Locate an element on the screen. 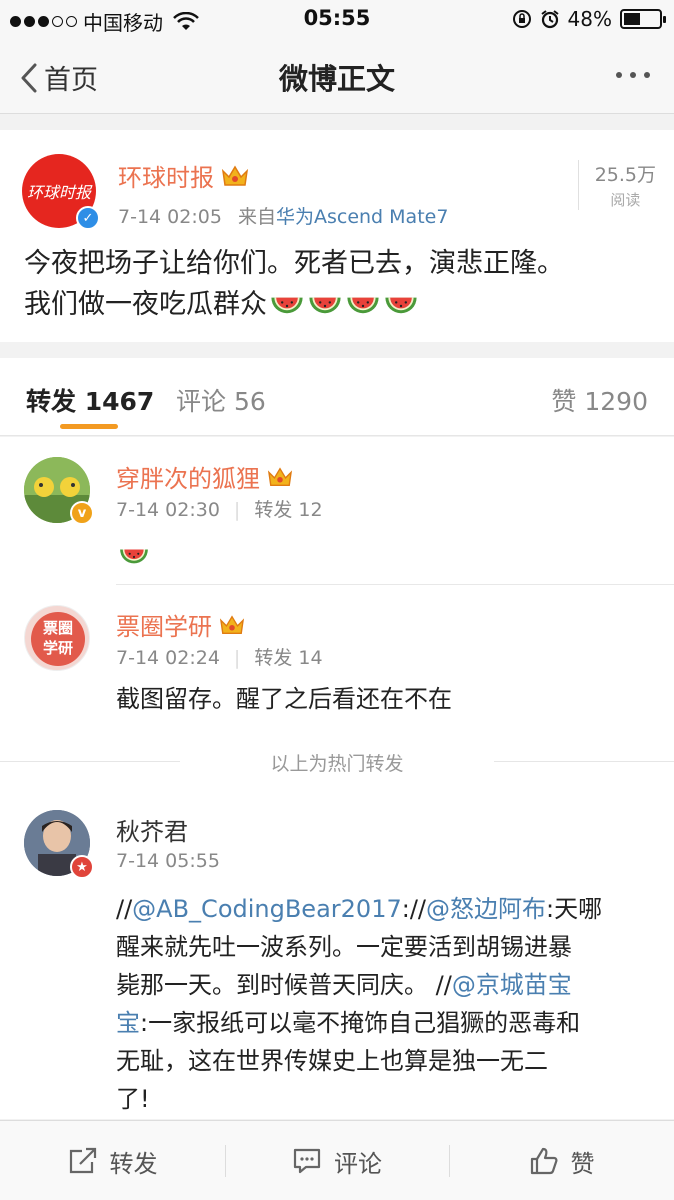 This screenshot has width=674, height=1200. alarm-icon is located at coordinates (549, 19).